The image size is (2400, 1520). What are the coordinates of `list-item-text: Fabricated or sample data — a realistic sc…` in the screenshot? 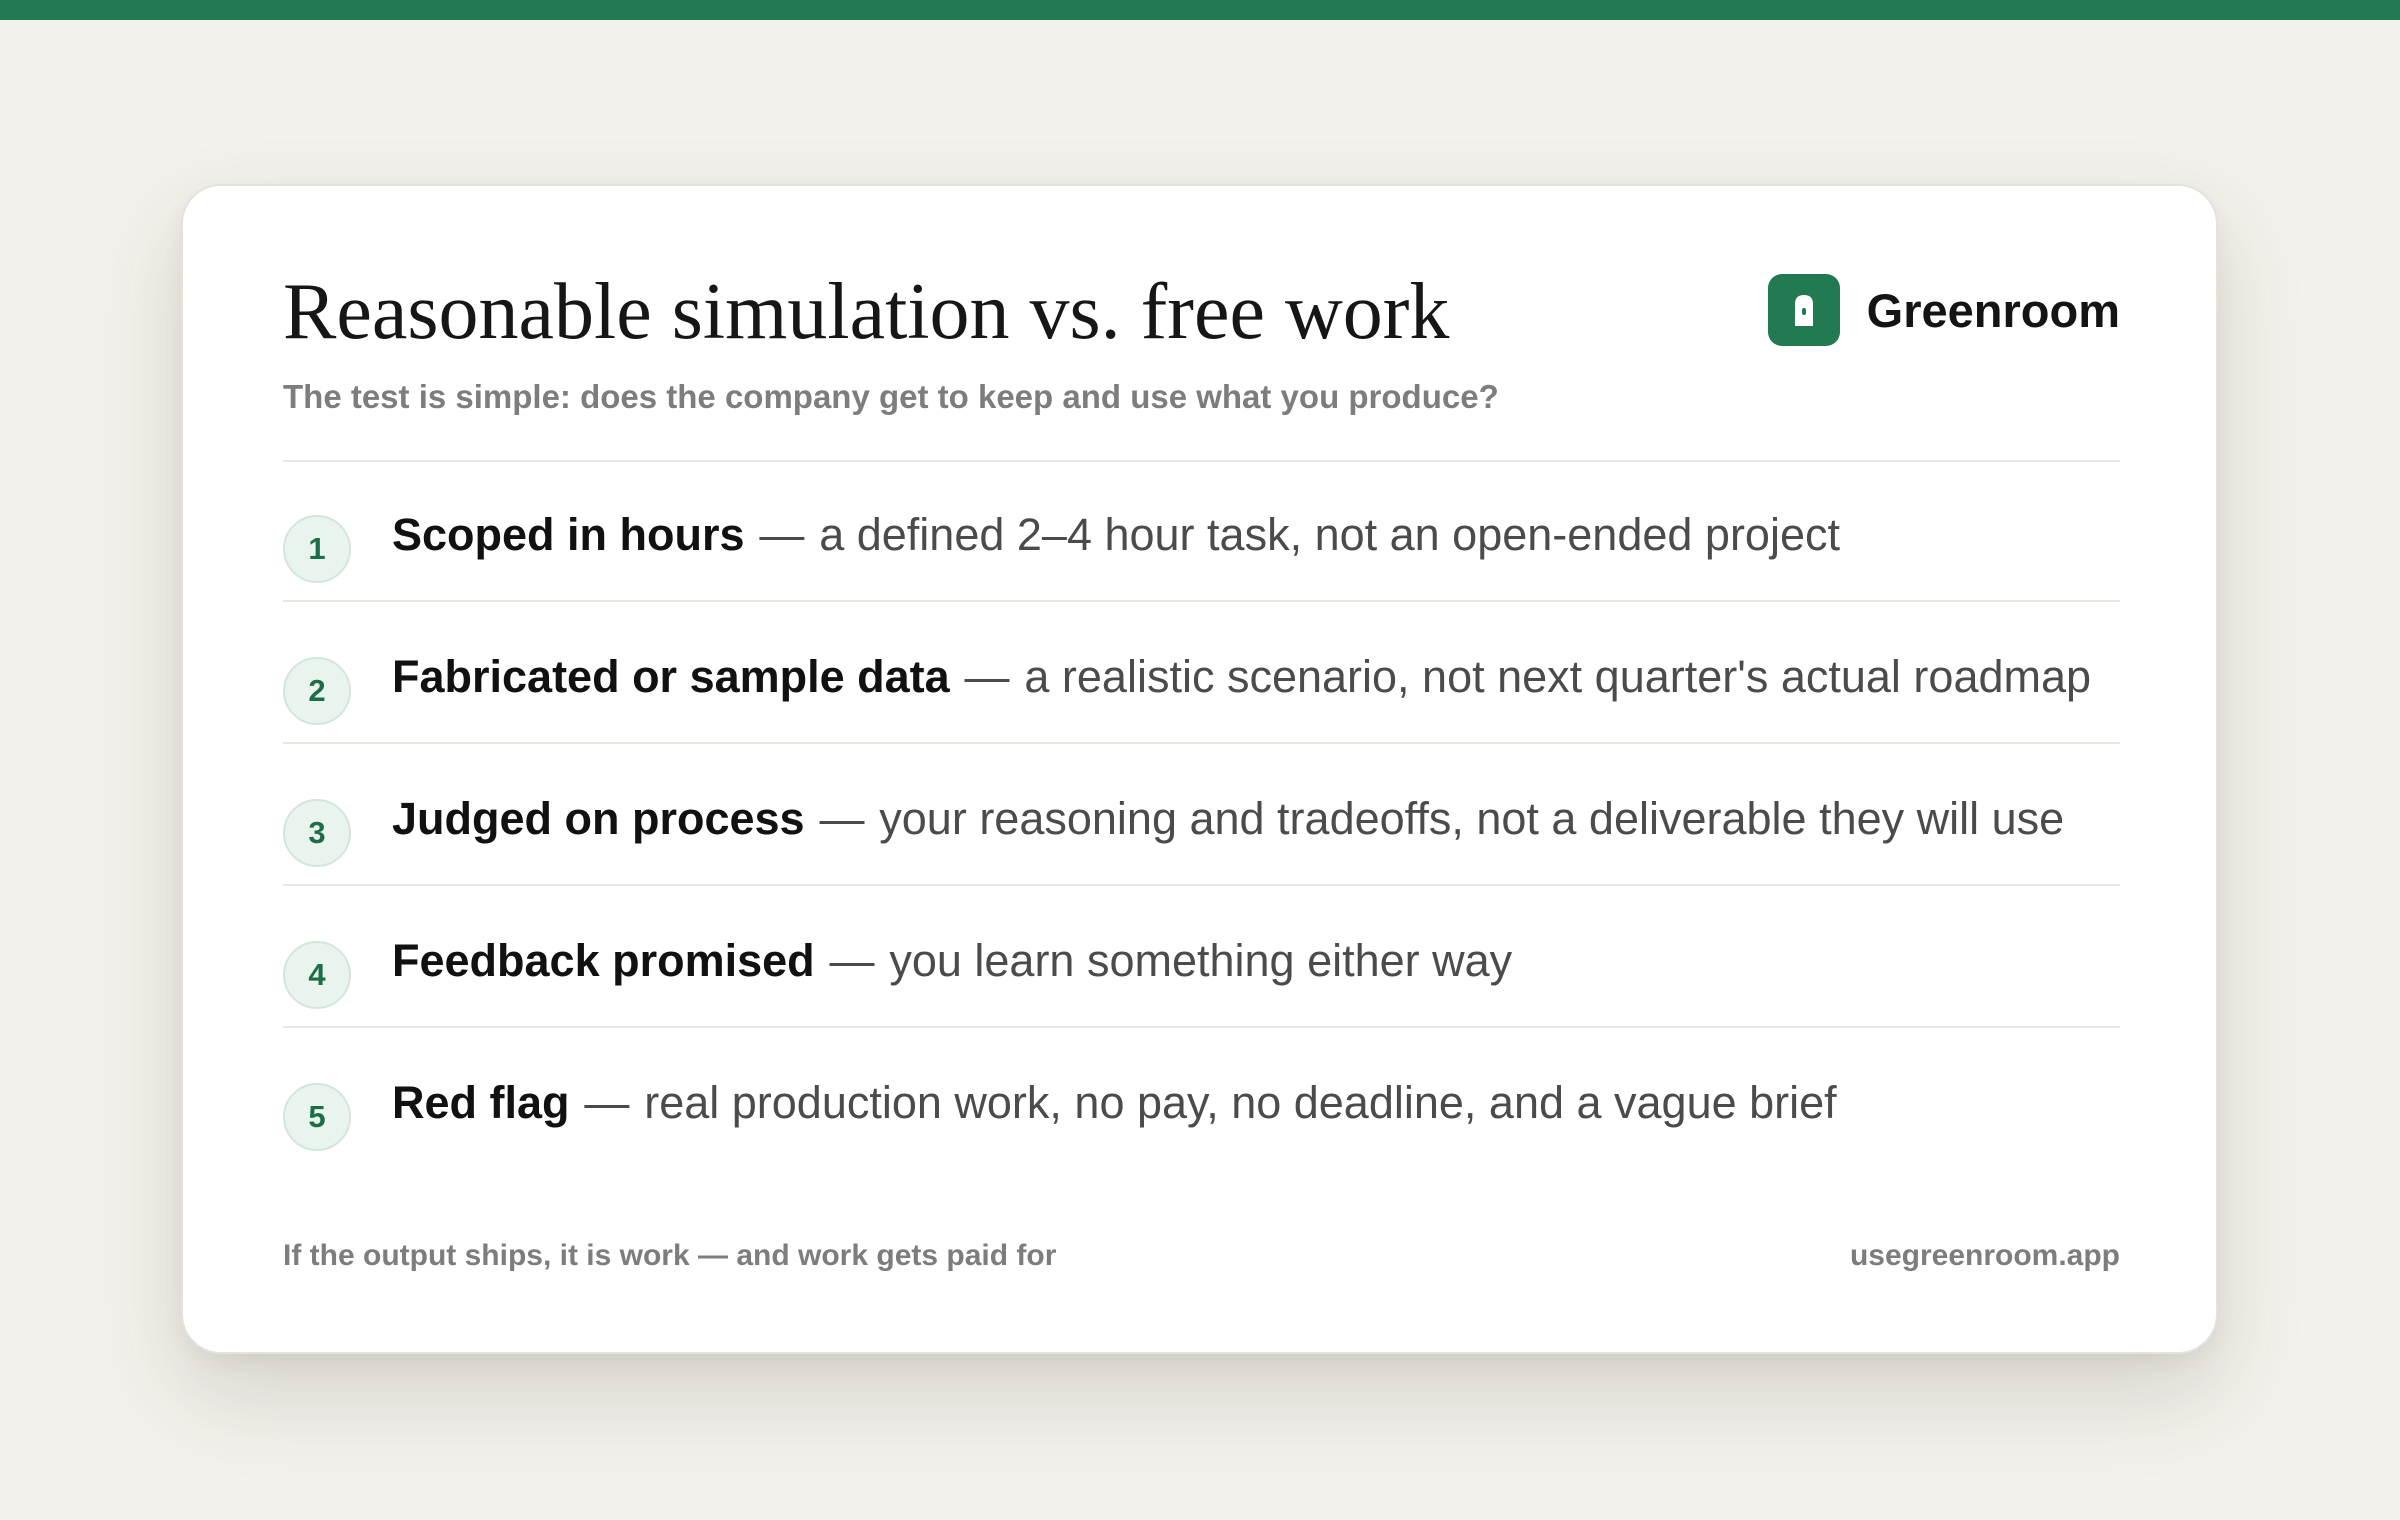 It's located at (1241, 677).